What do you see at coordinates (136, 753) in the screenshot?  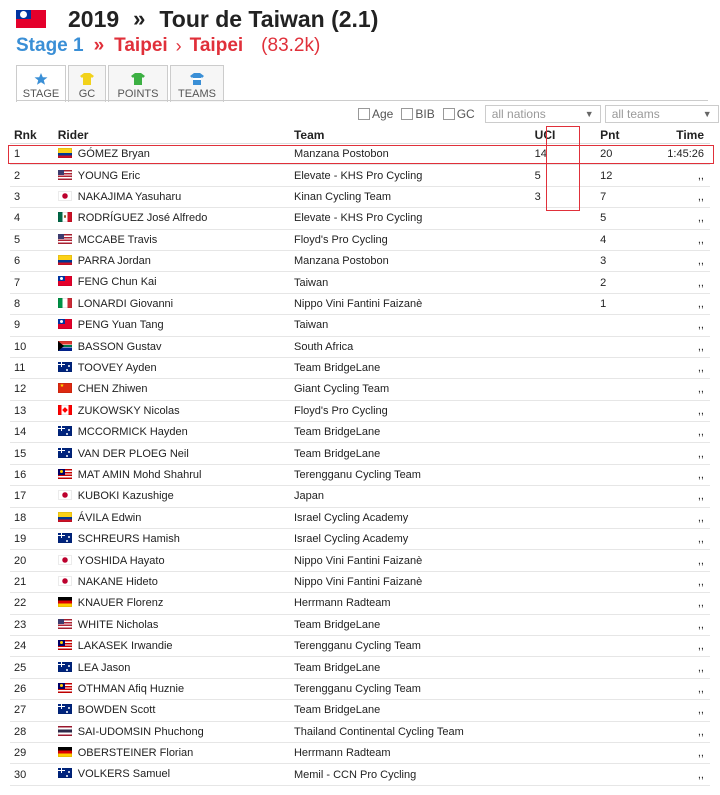 I see `rider-name-link: OBERSTEINER Florian` at bounding box center [136, 753].